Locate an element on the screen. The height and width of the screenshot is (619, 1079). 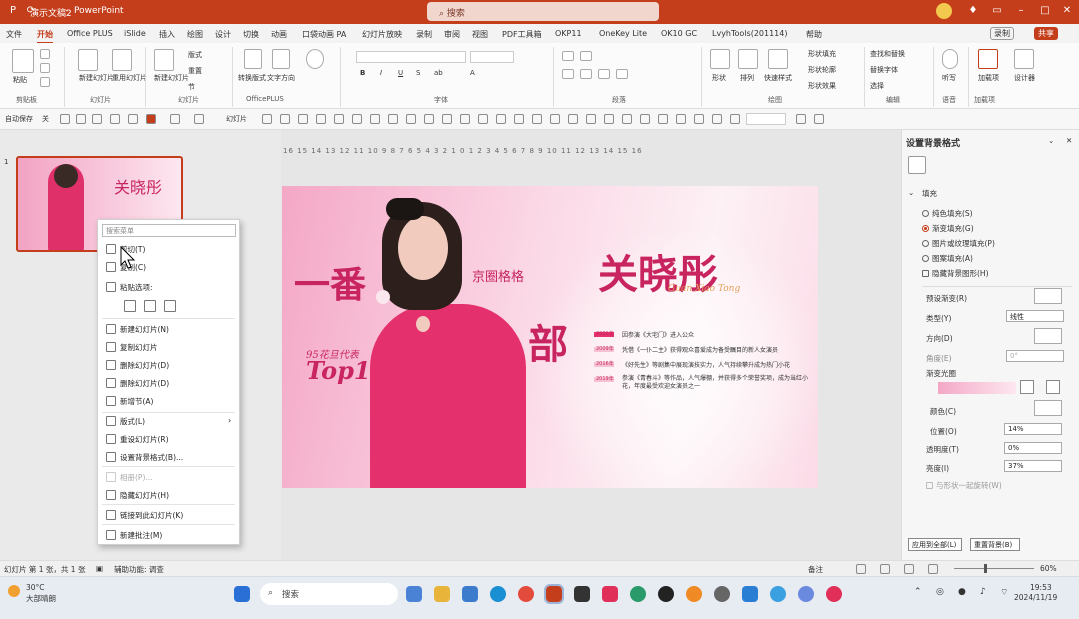
convert-design-button: 转换版式 is located at coordinates (252, 78).